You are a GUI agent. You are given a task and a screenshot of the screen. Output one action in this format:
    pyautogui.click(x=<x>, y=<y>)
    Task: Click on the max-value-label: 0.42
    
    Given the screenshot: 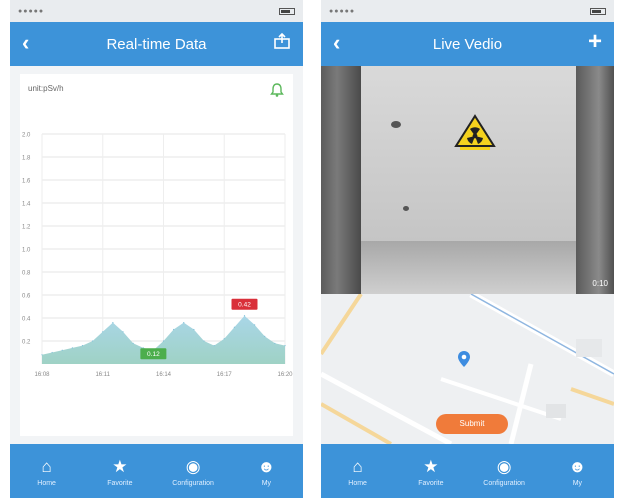 What is the action you would take?
    pyautogui.click(x=244, y=305)
    